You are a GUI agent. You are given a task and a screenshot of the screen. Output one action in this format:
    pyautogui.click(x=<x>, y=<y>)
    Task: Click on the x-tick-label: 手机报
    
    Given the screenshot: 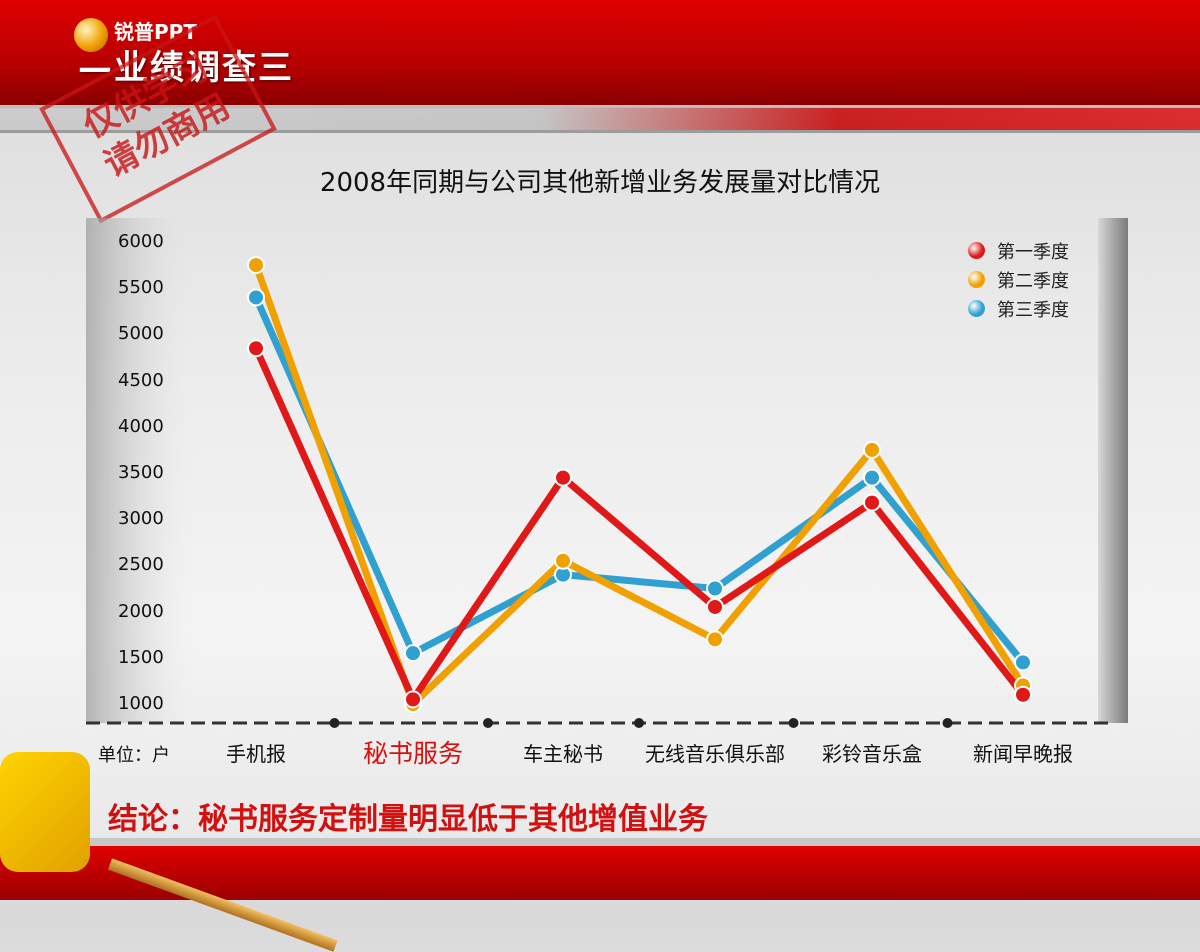 What is the action you would take?
    pyautogui.click(x=256, y=754)
    